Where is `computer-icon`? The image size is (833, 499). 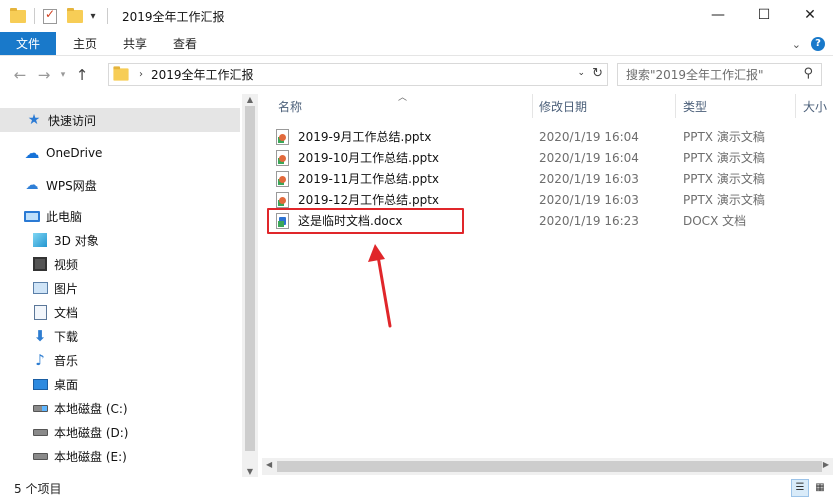
computer-icon is located at coordinates (32, 216).